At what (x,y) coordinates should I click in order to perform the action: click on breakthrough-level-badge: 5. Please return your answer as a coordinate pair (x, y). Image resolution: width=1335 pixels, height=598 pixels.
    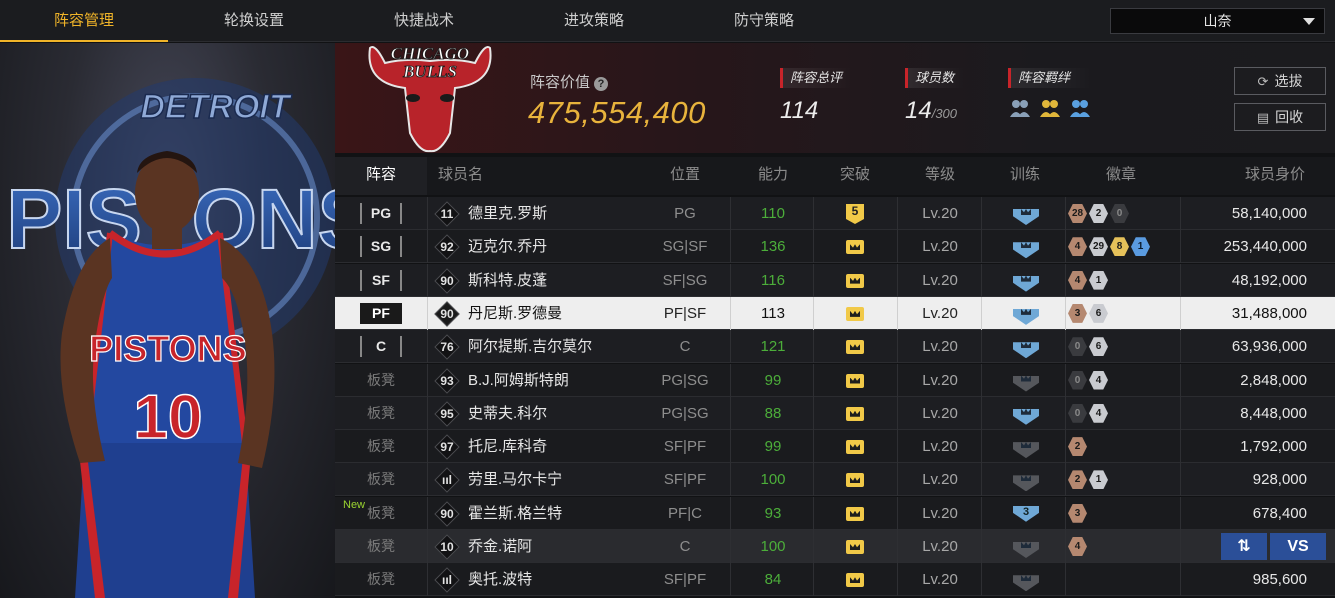
    Looking at the image, I should click on (855, 214).